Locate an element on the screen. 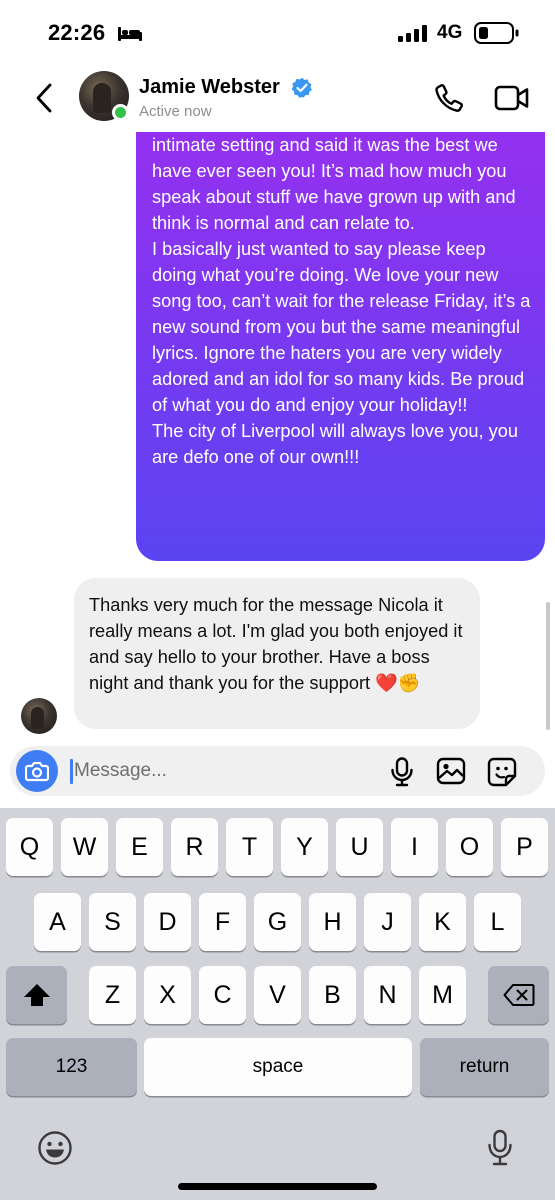  space-key: space is located at coordinates (278, 1067).